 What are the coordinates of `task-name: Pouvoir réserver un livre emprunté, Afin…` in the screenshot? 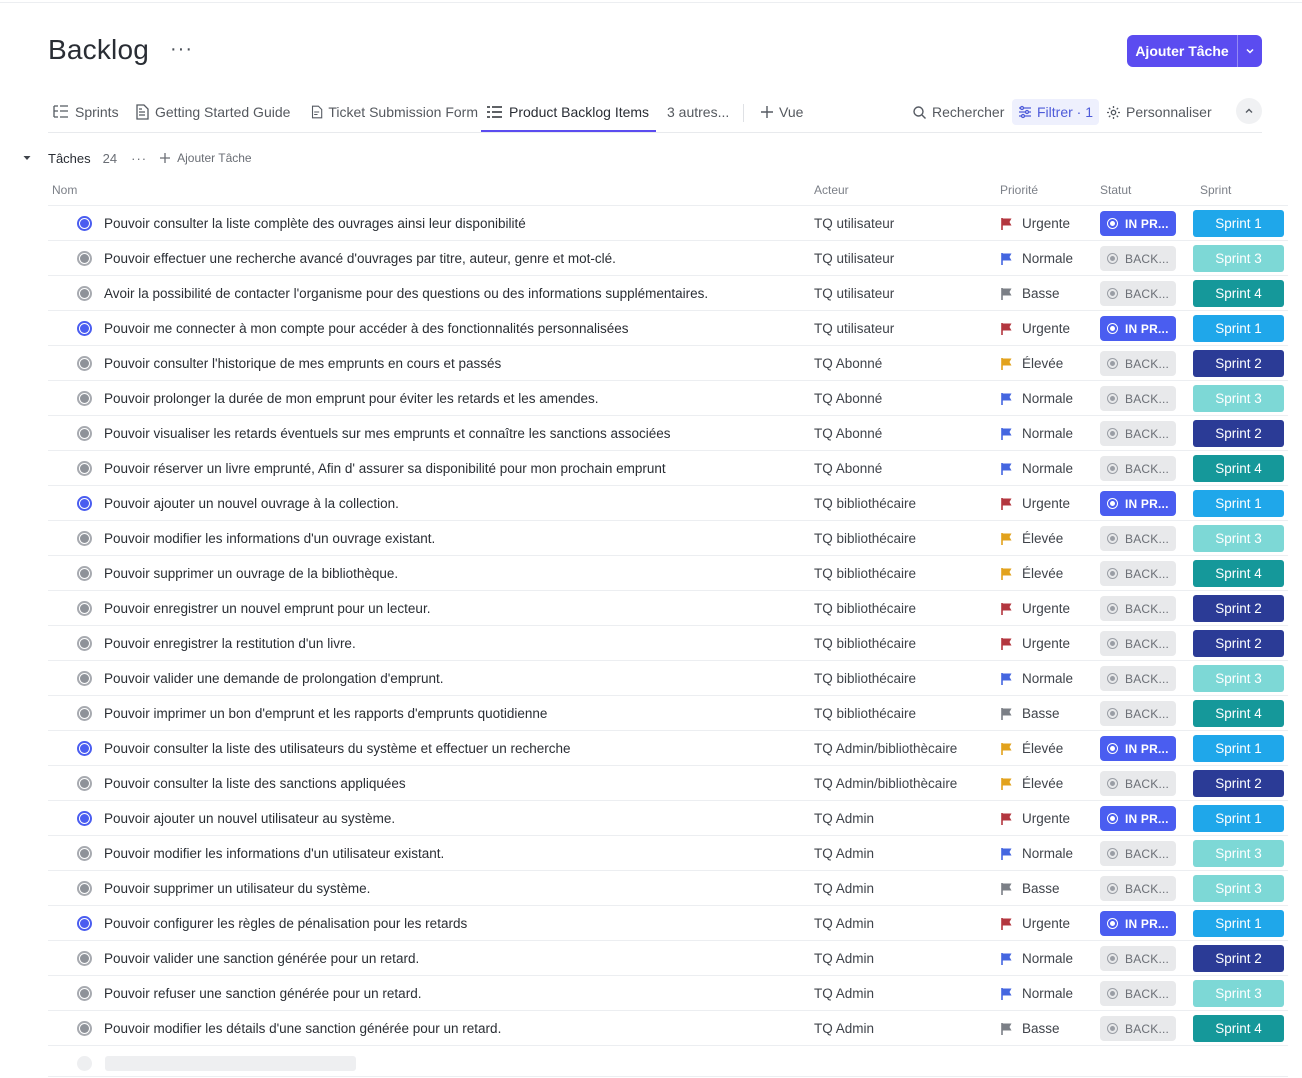 It's located at (454, 468).